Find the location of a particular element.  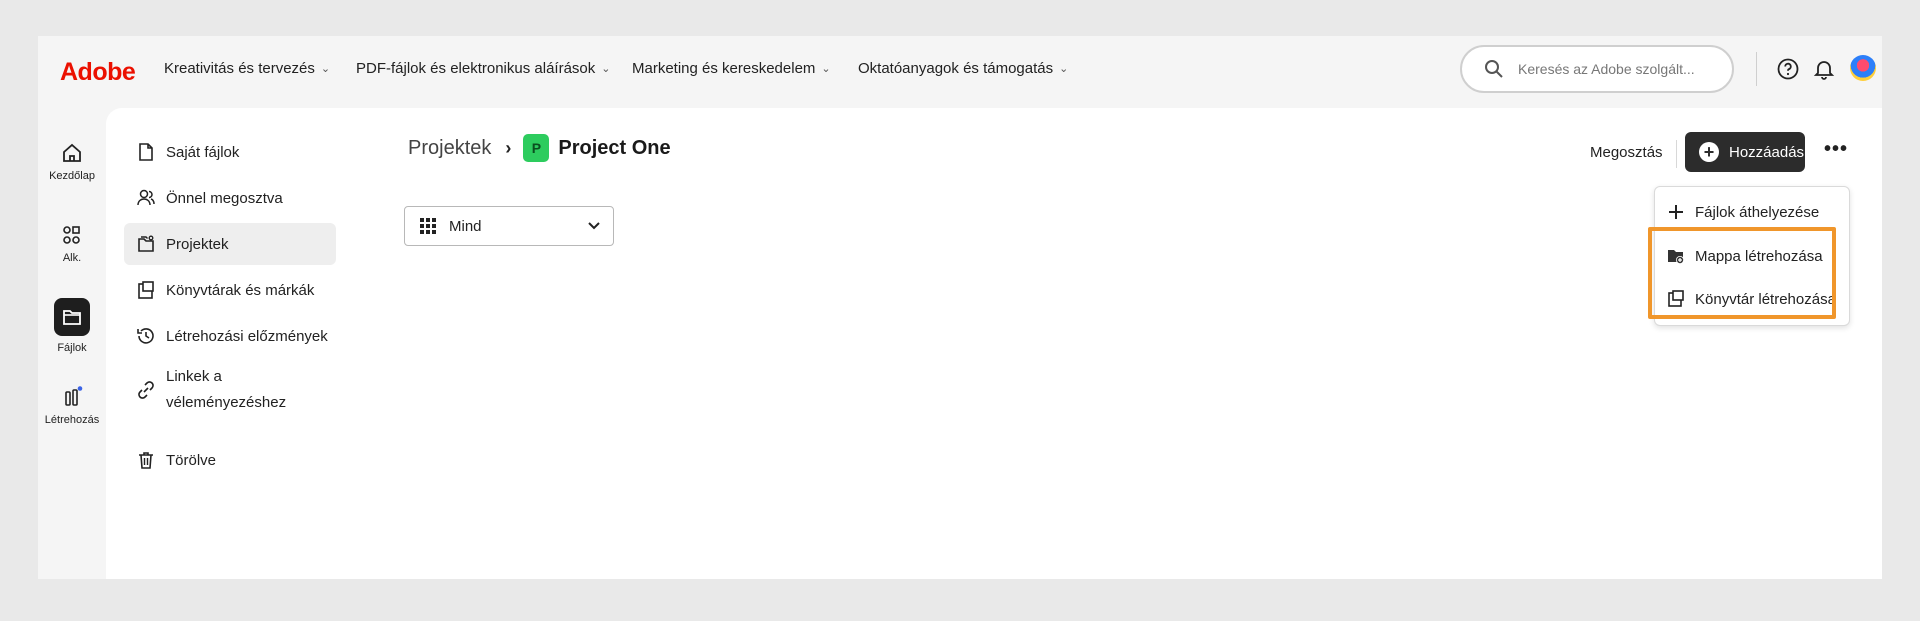

adobe-logo: Adobe is located at coordinates (98, 72).